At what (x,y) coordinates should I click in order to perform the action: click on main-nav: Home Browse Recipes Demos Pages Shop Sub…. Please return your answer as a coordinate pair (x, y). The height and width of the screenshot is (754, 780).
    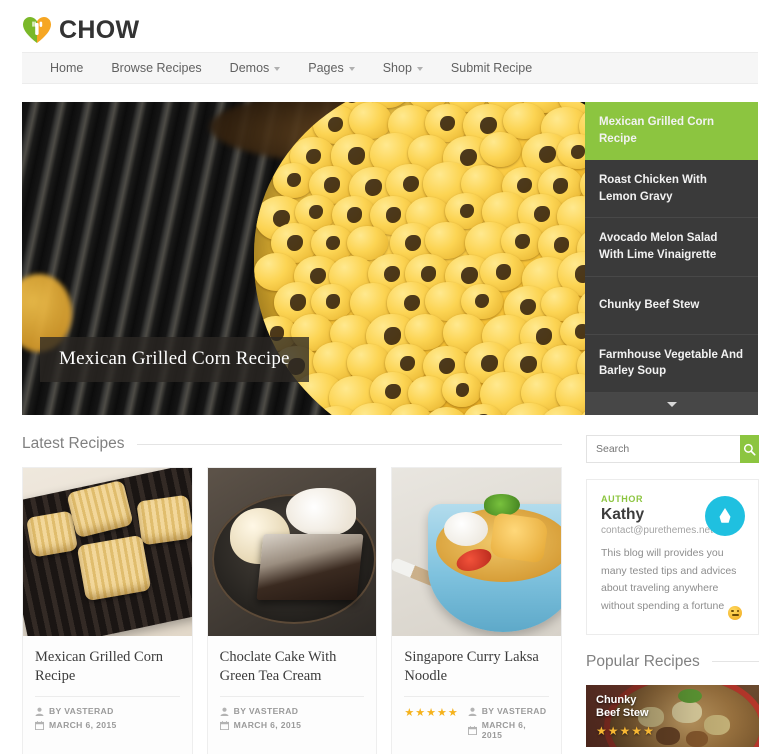
    Looking at the image, I should click on (390, 68).